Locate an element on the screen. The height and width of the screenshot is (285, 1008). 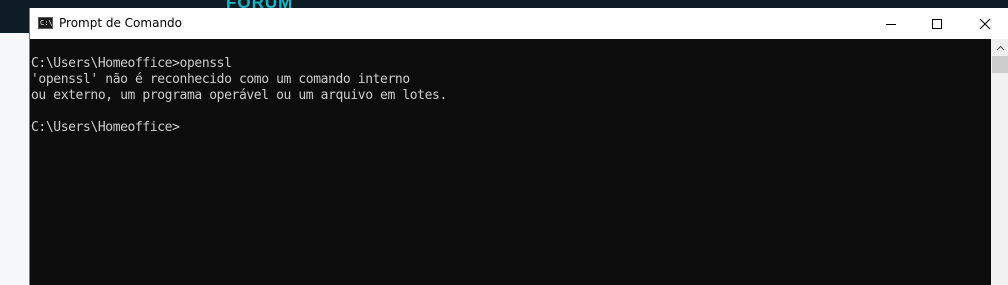
background-page-left is located at coordinates (14, 159).